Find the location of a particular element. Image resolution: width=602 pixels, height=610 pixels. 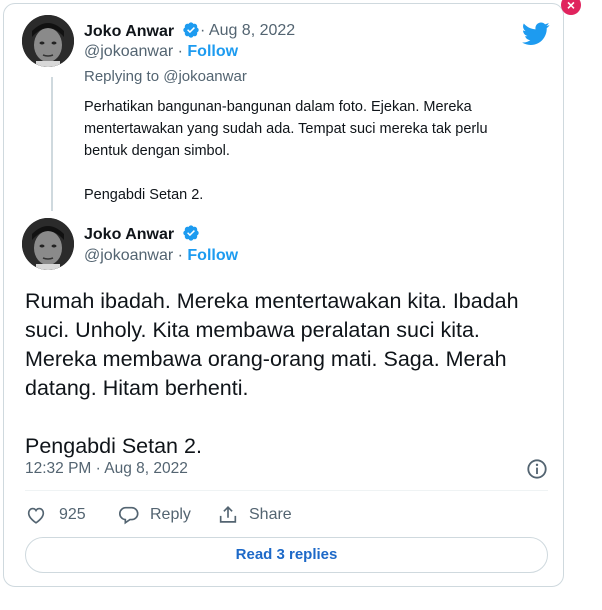

heart-icon is located at coordinates (36, 515).